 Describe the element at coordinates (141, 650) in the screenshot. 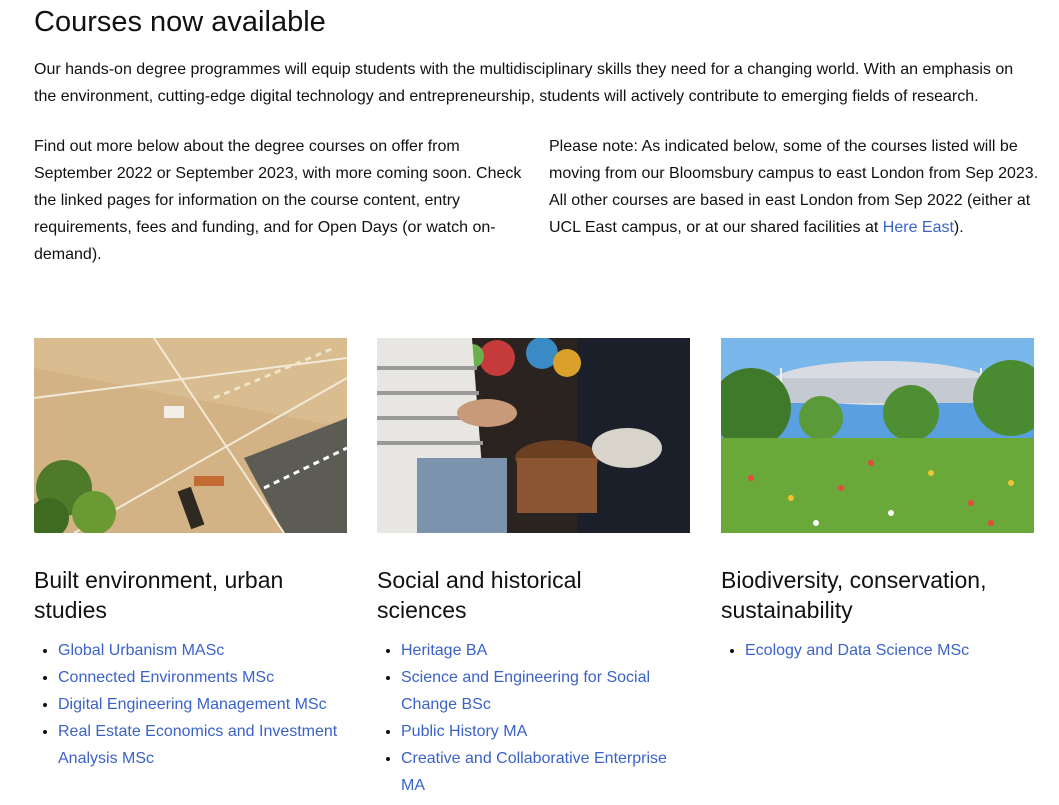

I see `course-link-global-urbanism: Global Urbanism MASc` at that location.